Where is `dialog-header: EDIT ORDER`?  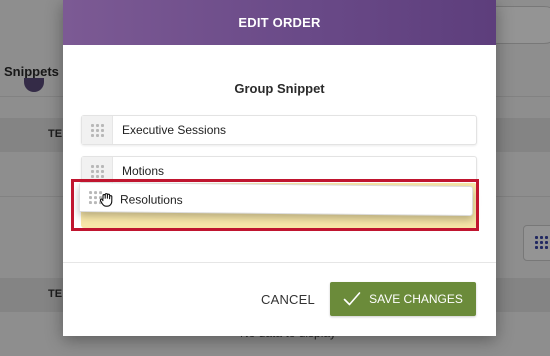 dialog-header: EDIT ORDER is located at coordinates (279, 22).